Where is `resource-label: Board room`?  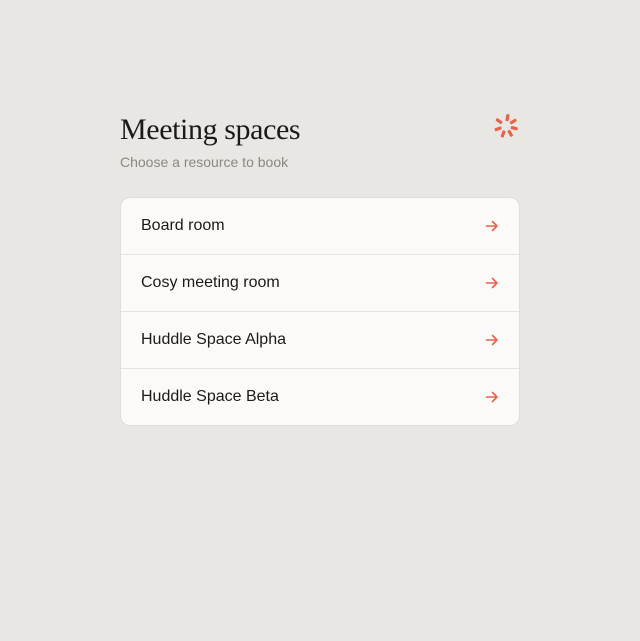
resource-label: Board room is located at coordinates (183, 225).